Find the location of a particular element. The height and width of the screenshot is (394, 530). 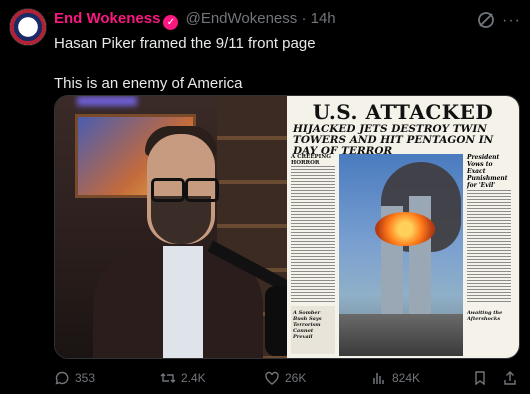

avatar is located at coordinates (28, 27).